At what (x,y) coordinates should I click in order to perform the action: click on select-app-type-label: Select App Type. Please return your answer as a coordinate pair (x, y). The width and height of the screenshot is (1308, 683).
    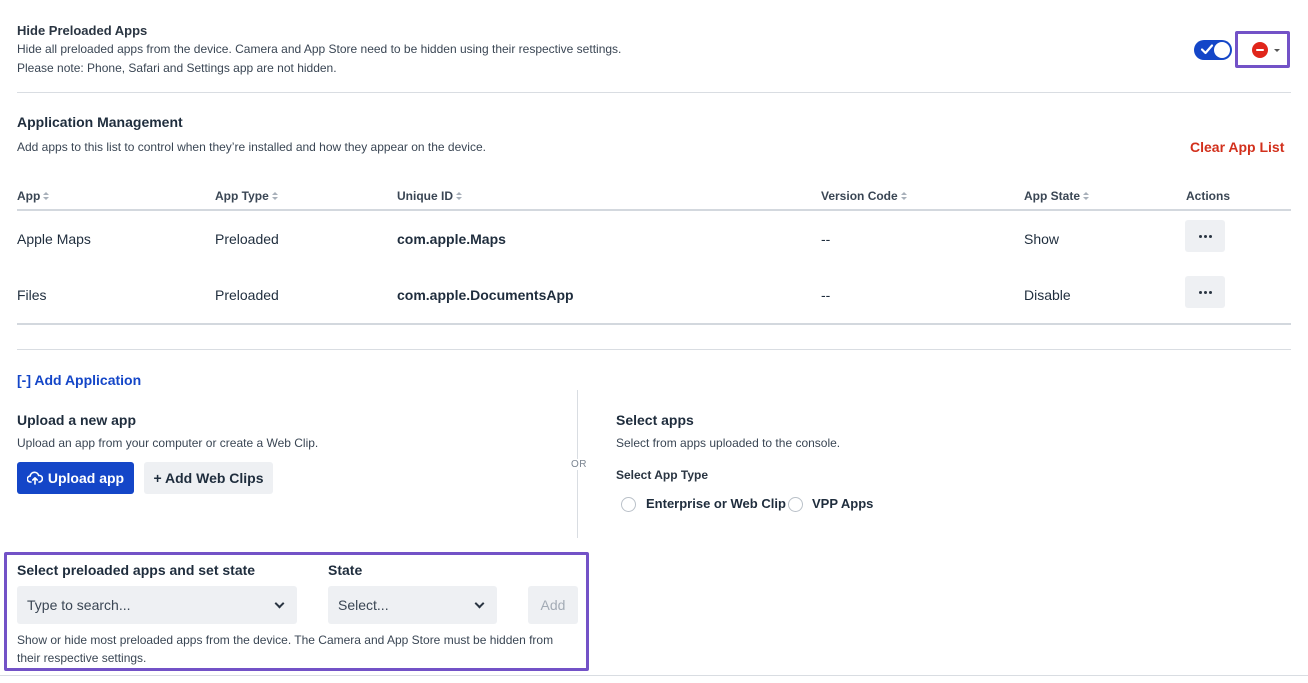
    Looking at the image, I should click on (662, 475).